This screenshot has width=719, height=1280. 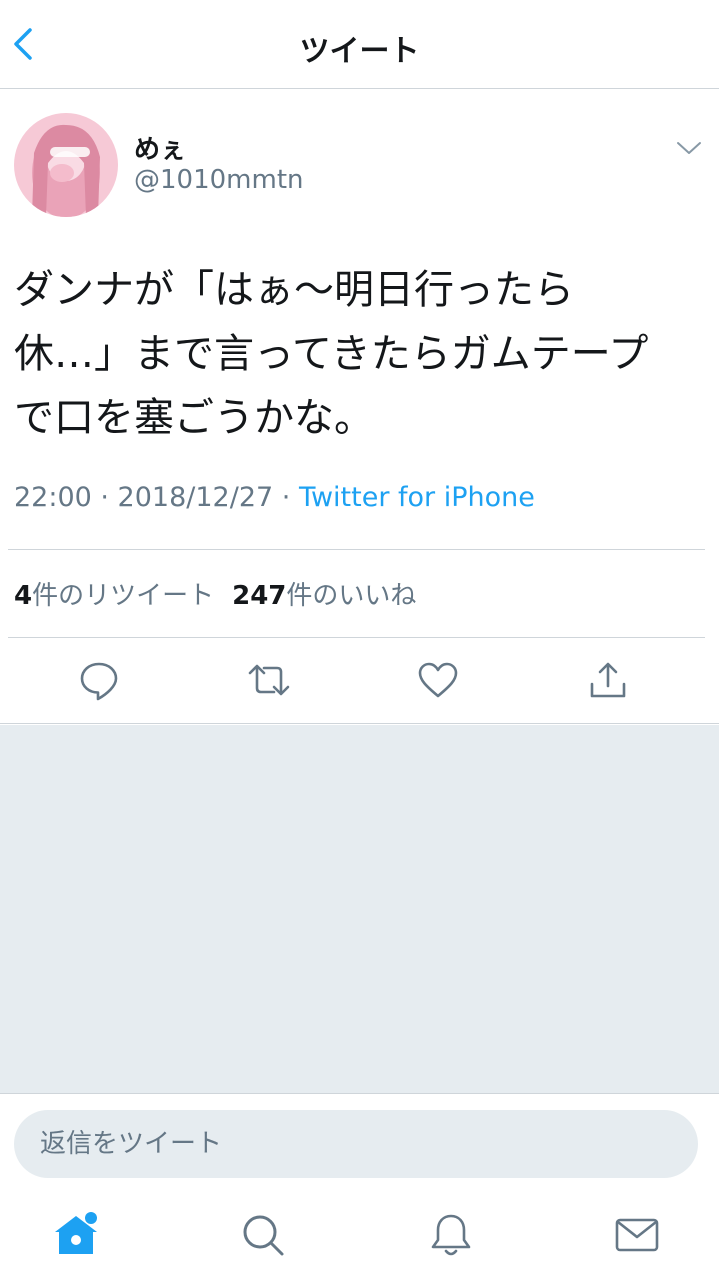 What do you see at coordinates (91, 1218) in the screenshot?
I see `new-tweets-indicator` at bounding box center [91, 1218].